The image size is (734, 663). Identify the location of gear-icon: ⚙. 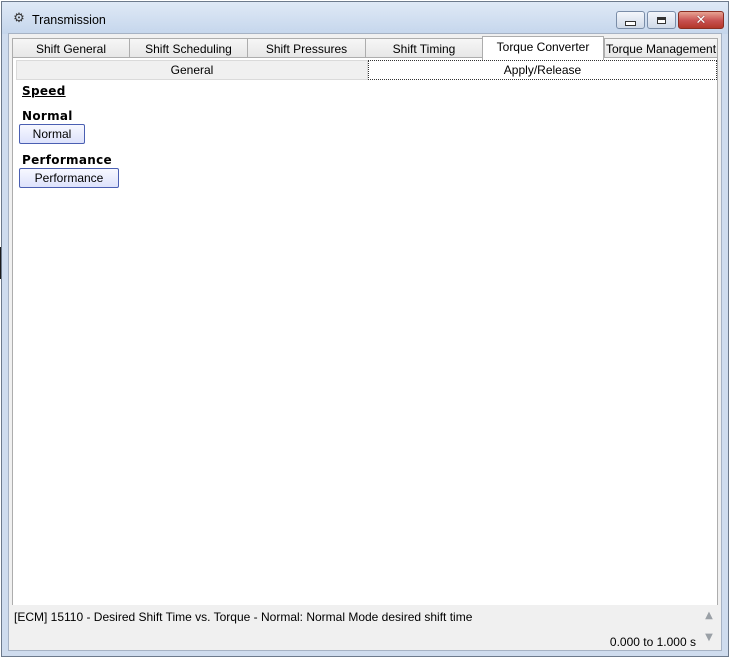
(19, 18).